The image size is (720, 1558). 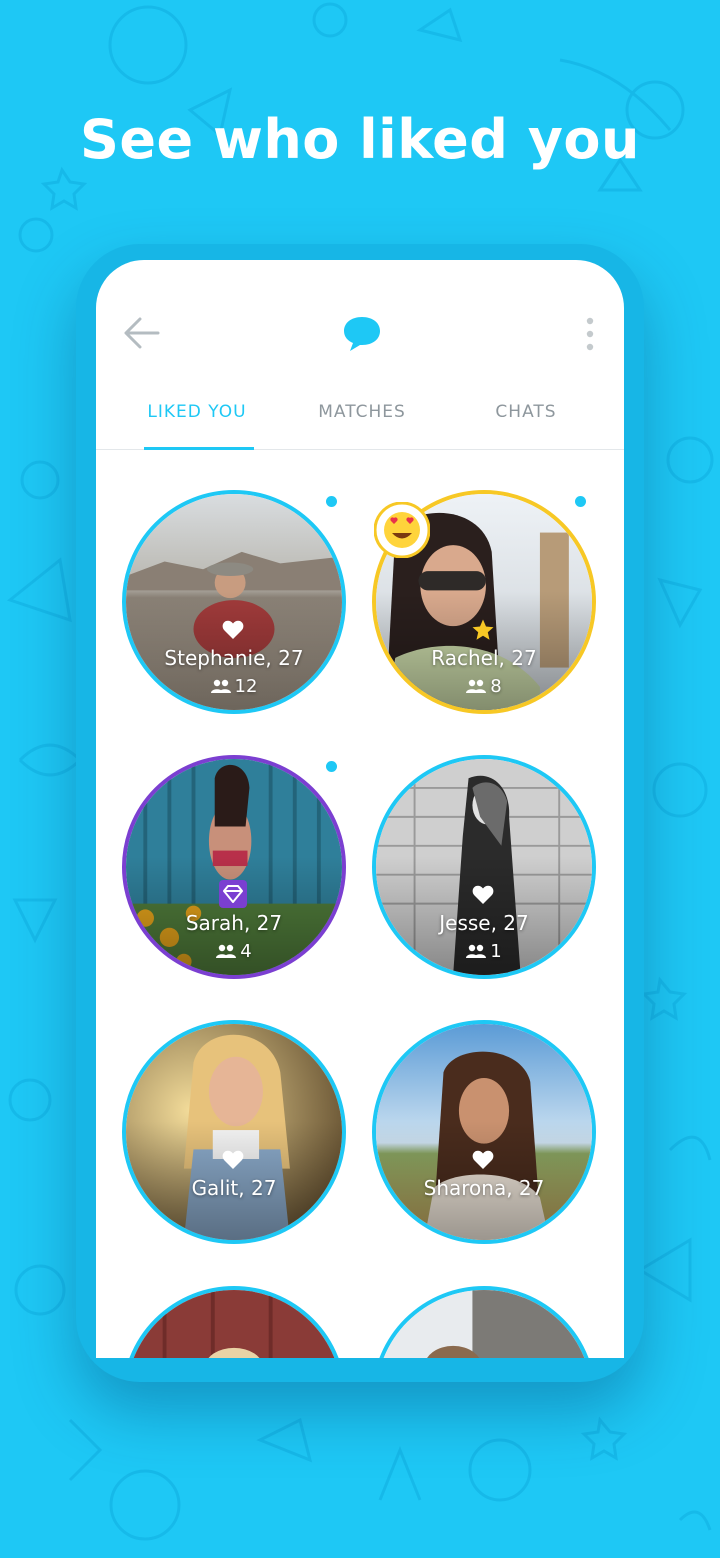 I want to click on headline: See who liked you, so click(x=360, y=139).